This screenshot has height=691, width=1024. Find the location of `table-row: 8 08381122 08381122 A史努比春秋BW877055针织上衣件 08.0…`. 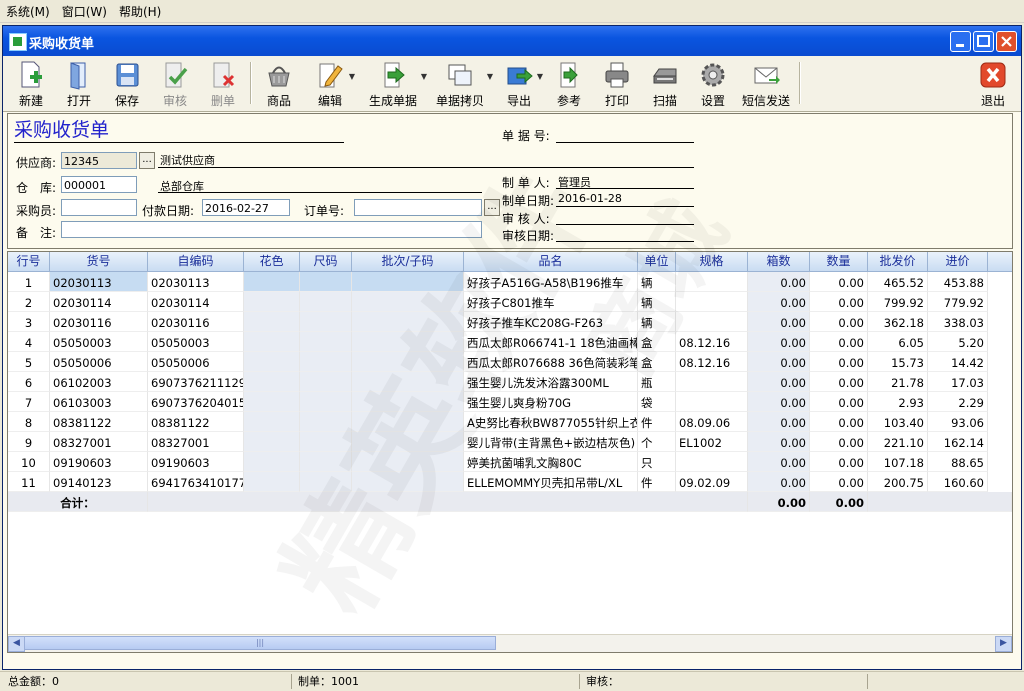

table-row: 8 08381122 08381122 A史努比春秋BW877055针织上衣件 08.0… is located at coordinates (510, 422).